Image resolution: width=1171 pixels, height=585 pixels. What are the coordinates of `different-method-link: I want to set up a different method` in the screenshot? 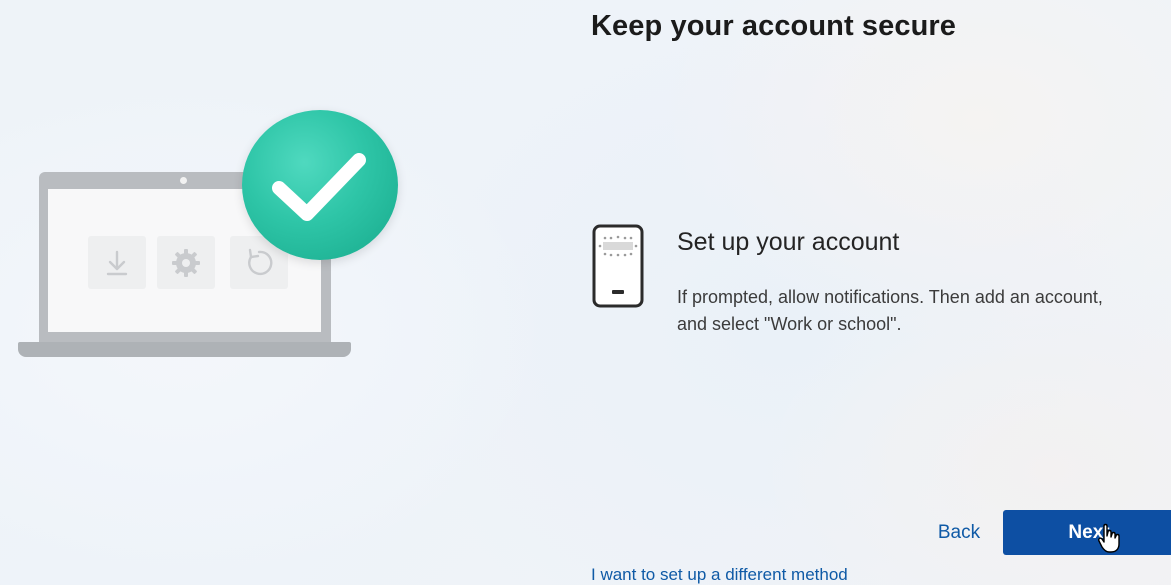 It's located at (719, 575).